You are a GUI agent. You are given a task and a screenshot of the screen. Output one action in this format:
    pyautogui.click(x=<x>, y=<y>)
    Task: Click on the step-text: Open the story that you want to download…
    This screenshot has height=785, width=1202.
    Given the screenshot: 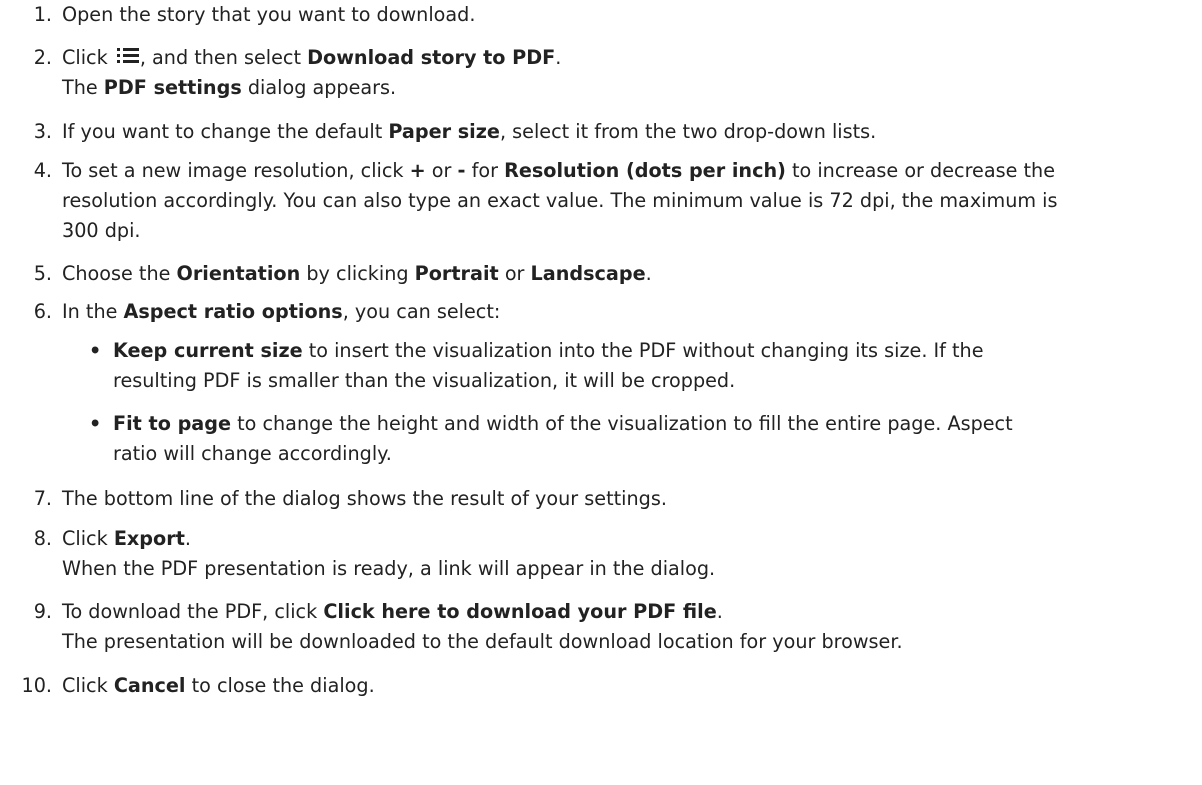 What is the action you would take?
    pyautogui.click(x=627, y=15)
    